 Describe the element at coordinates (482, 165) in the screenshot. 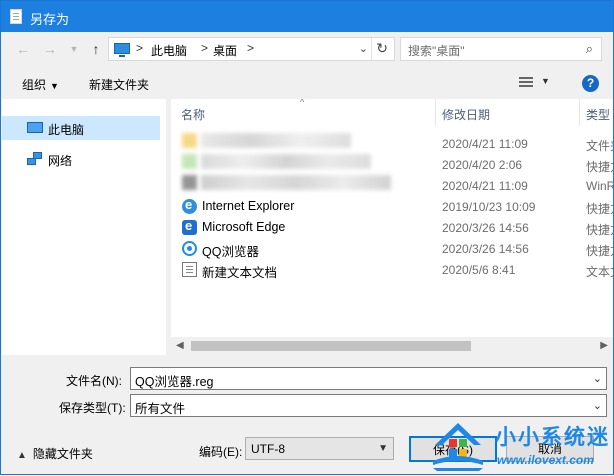

I see `file-date: 2020/4/20 2:06` at that location.